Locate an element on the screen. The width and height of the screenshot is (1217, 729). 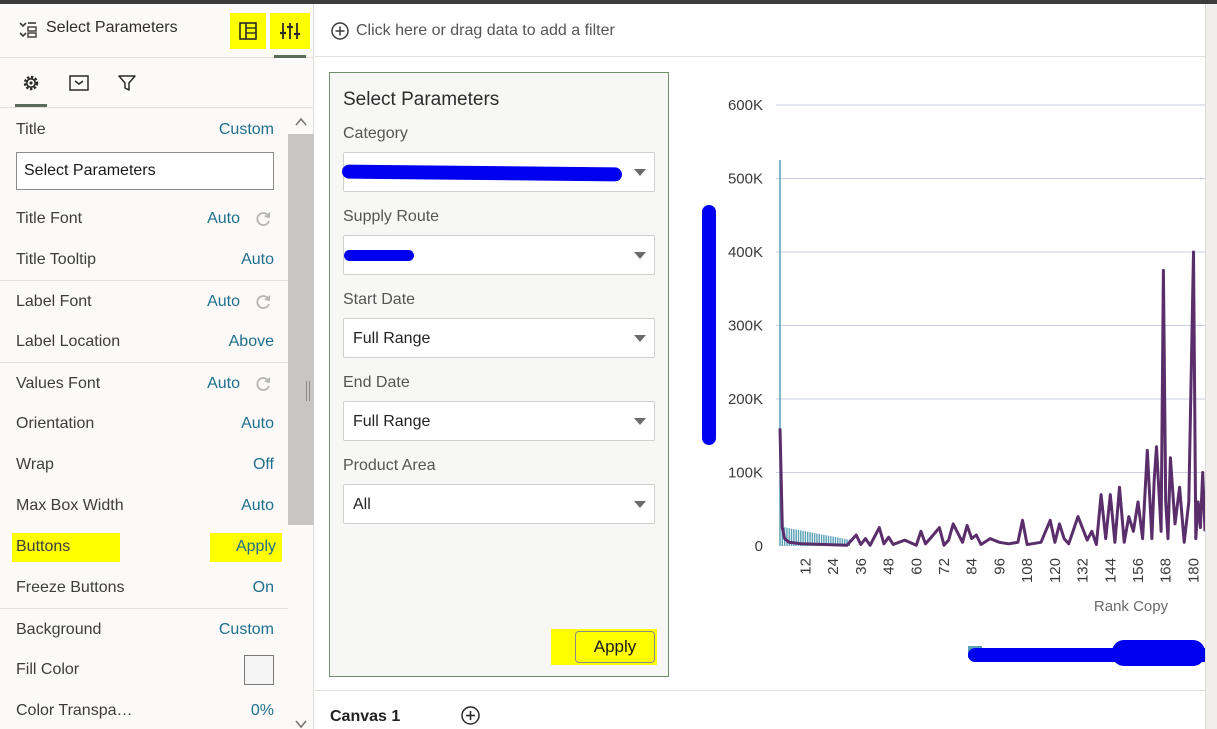
x-tick-label: 48 is located at coordinates (889, 566).